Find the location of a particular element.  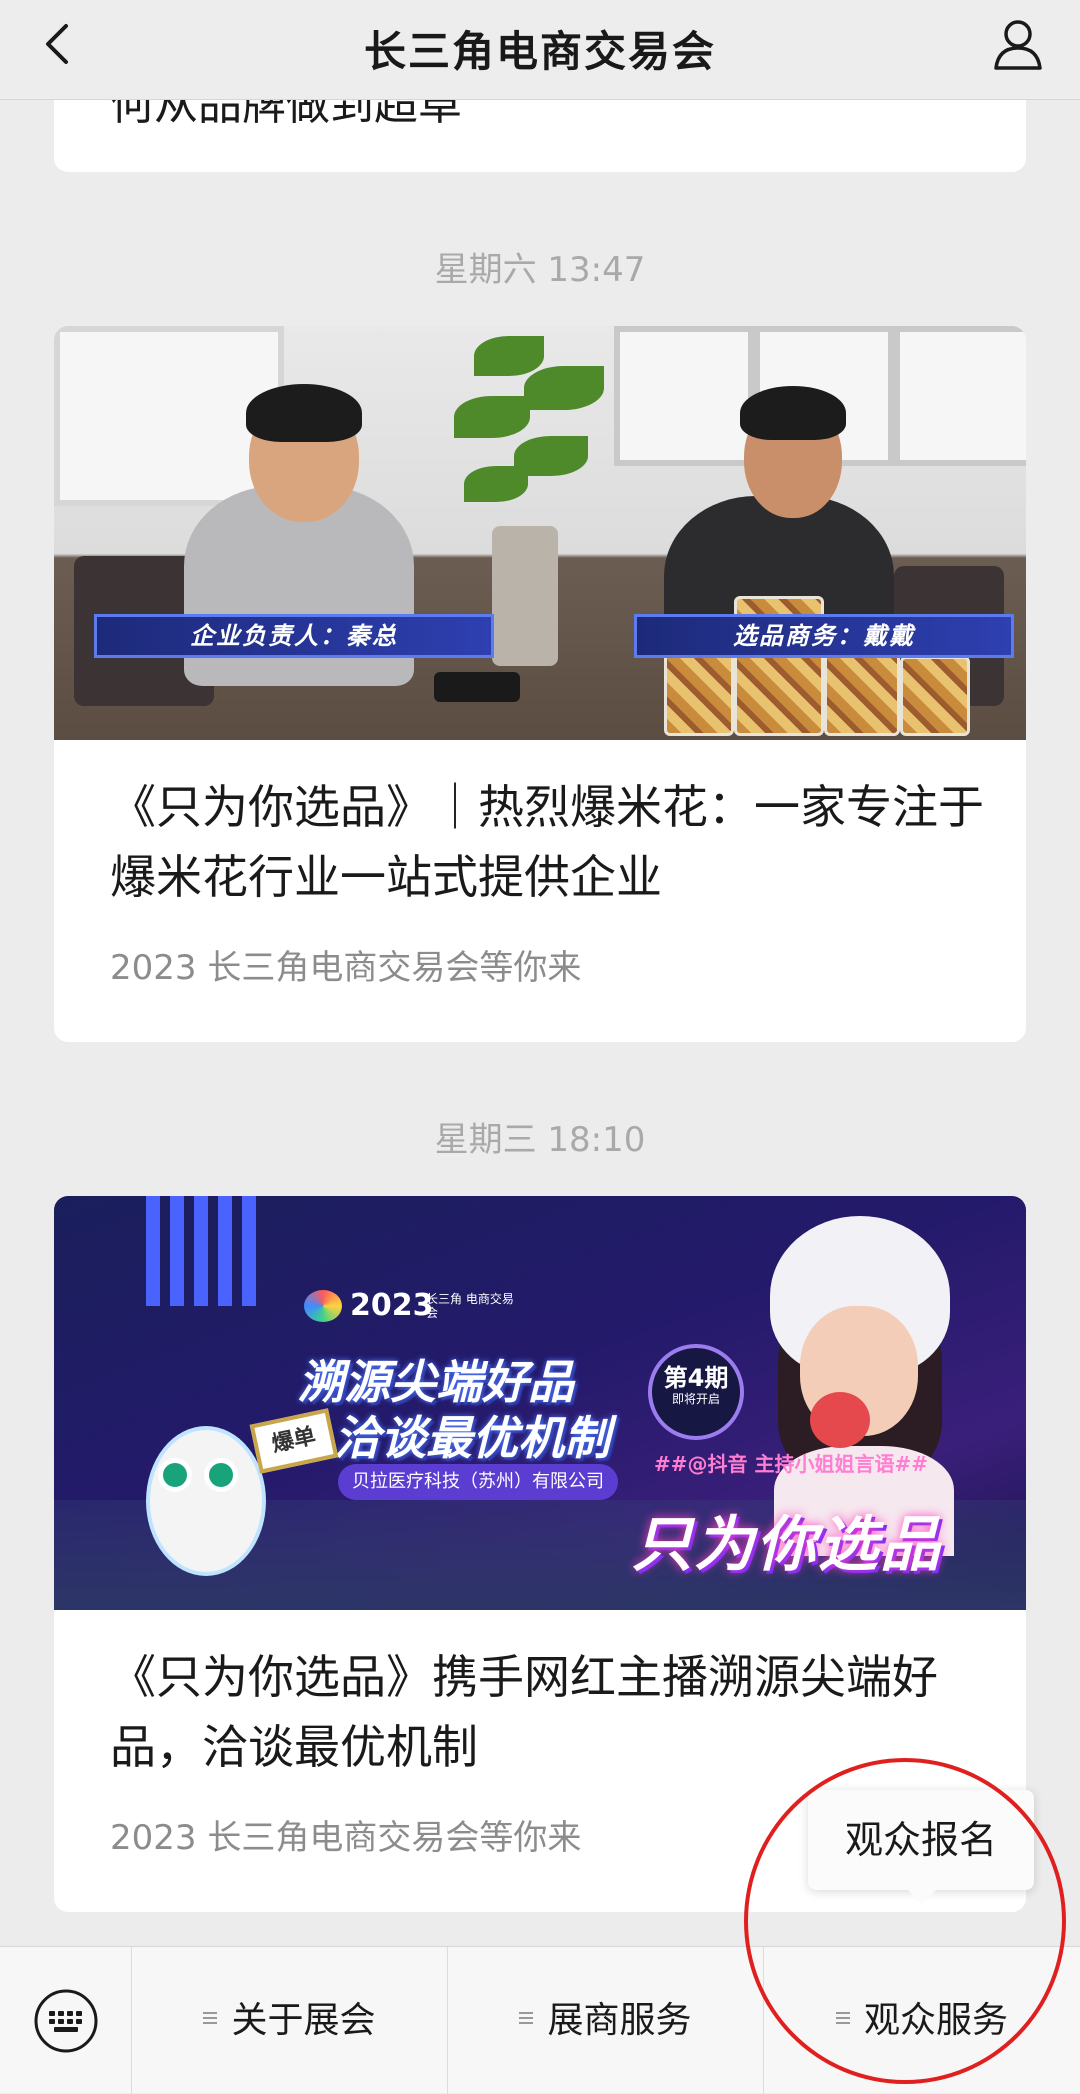

menu-exhibitor-services: 展商服务 is located at coordinates (606, 2020).